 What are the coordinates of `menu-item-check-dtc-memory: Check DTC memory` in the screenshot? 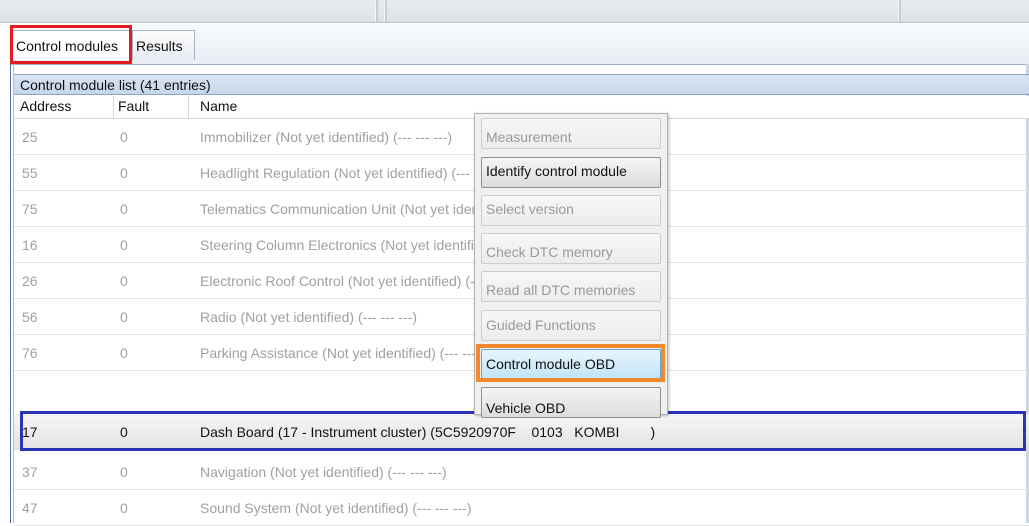 It's located at (571, 248).